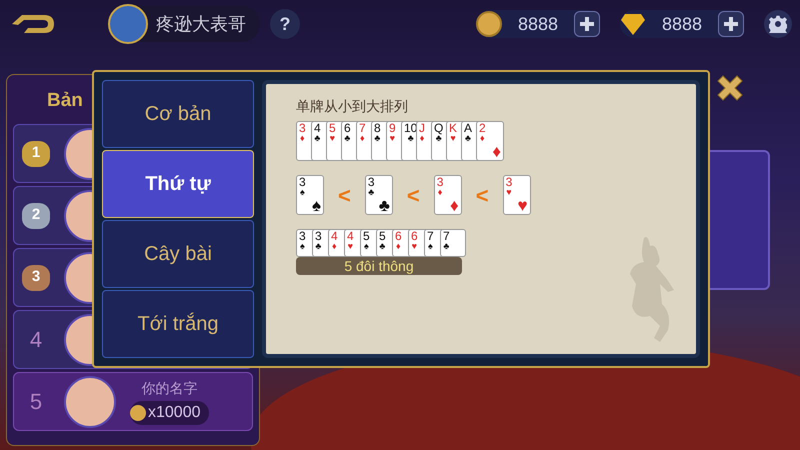  What do you see at coordinates (178, 254) in the screenshot?
I see `rules-tab: Cây bài` at bounding box center [178, 254].